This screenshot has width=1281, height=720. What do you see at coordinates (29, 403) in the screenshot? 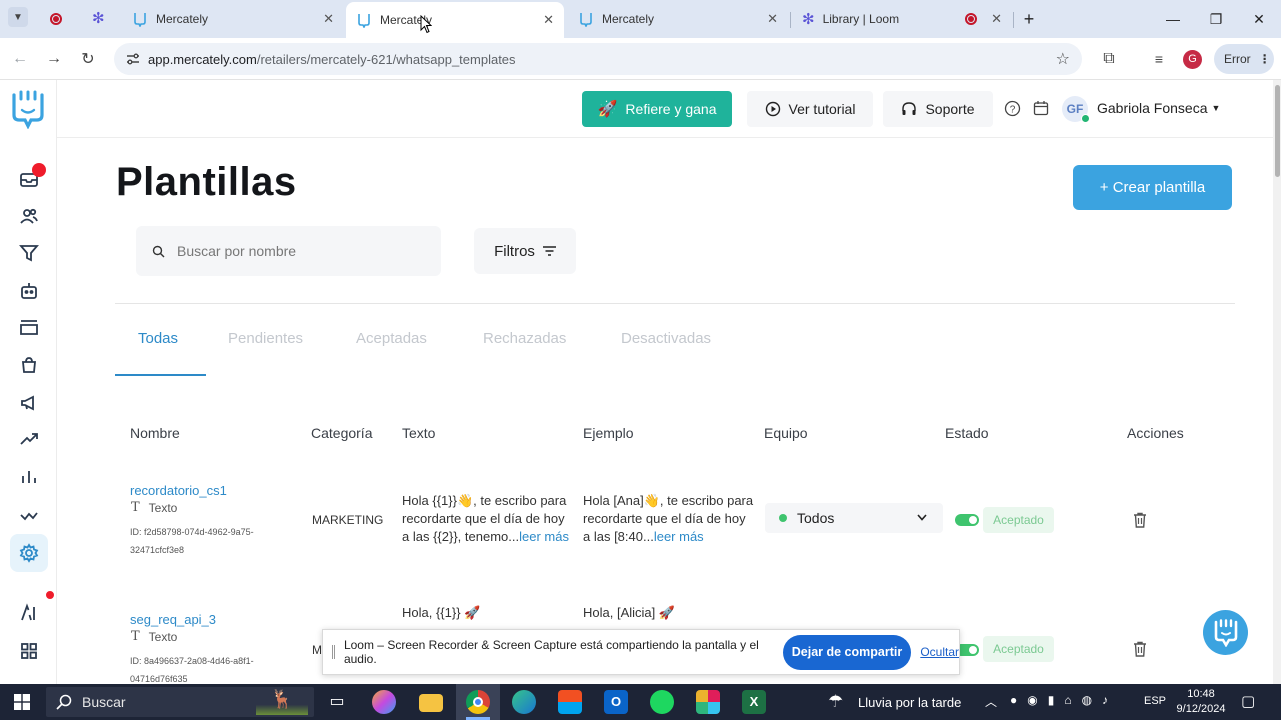
I see `sidebar-megaphone-icon` at bounding box center [29, 403].